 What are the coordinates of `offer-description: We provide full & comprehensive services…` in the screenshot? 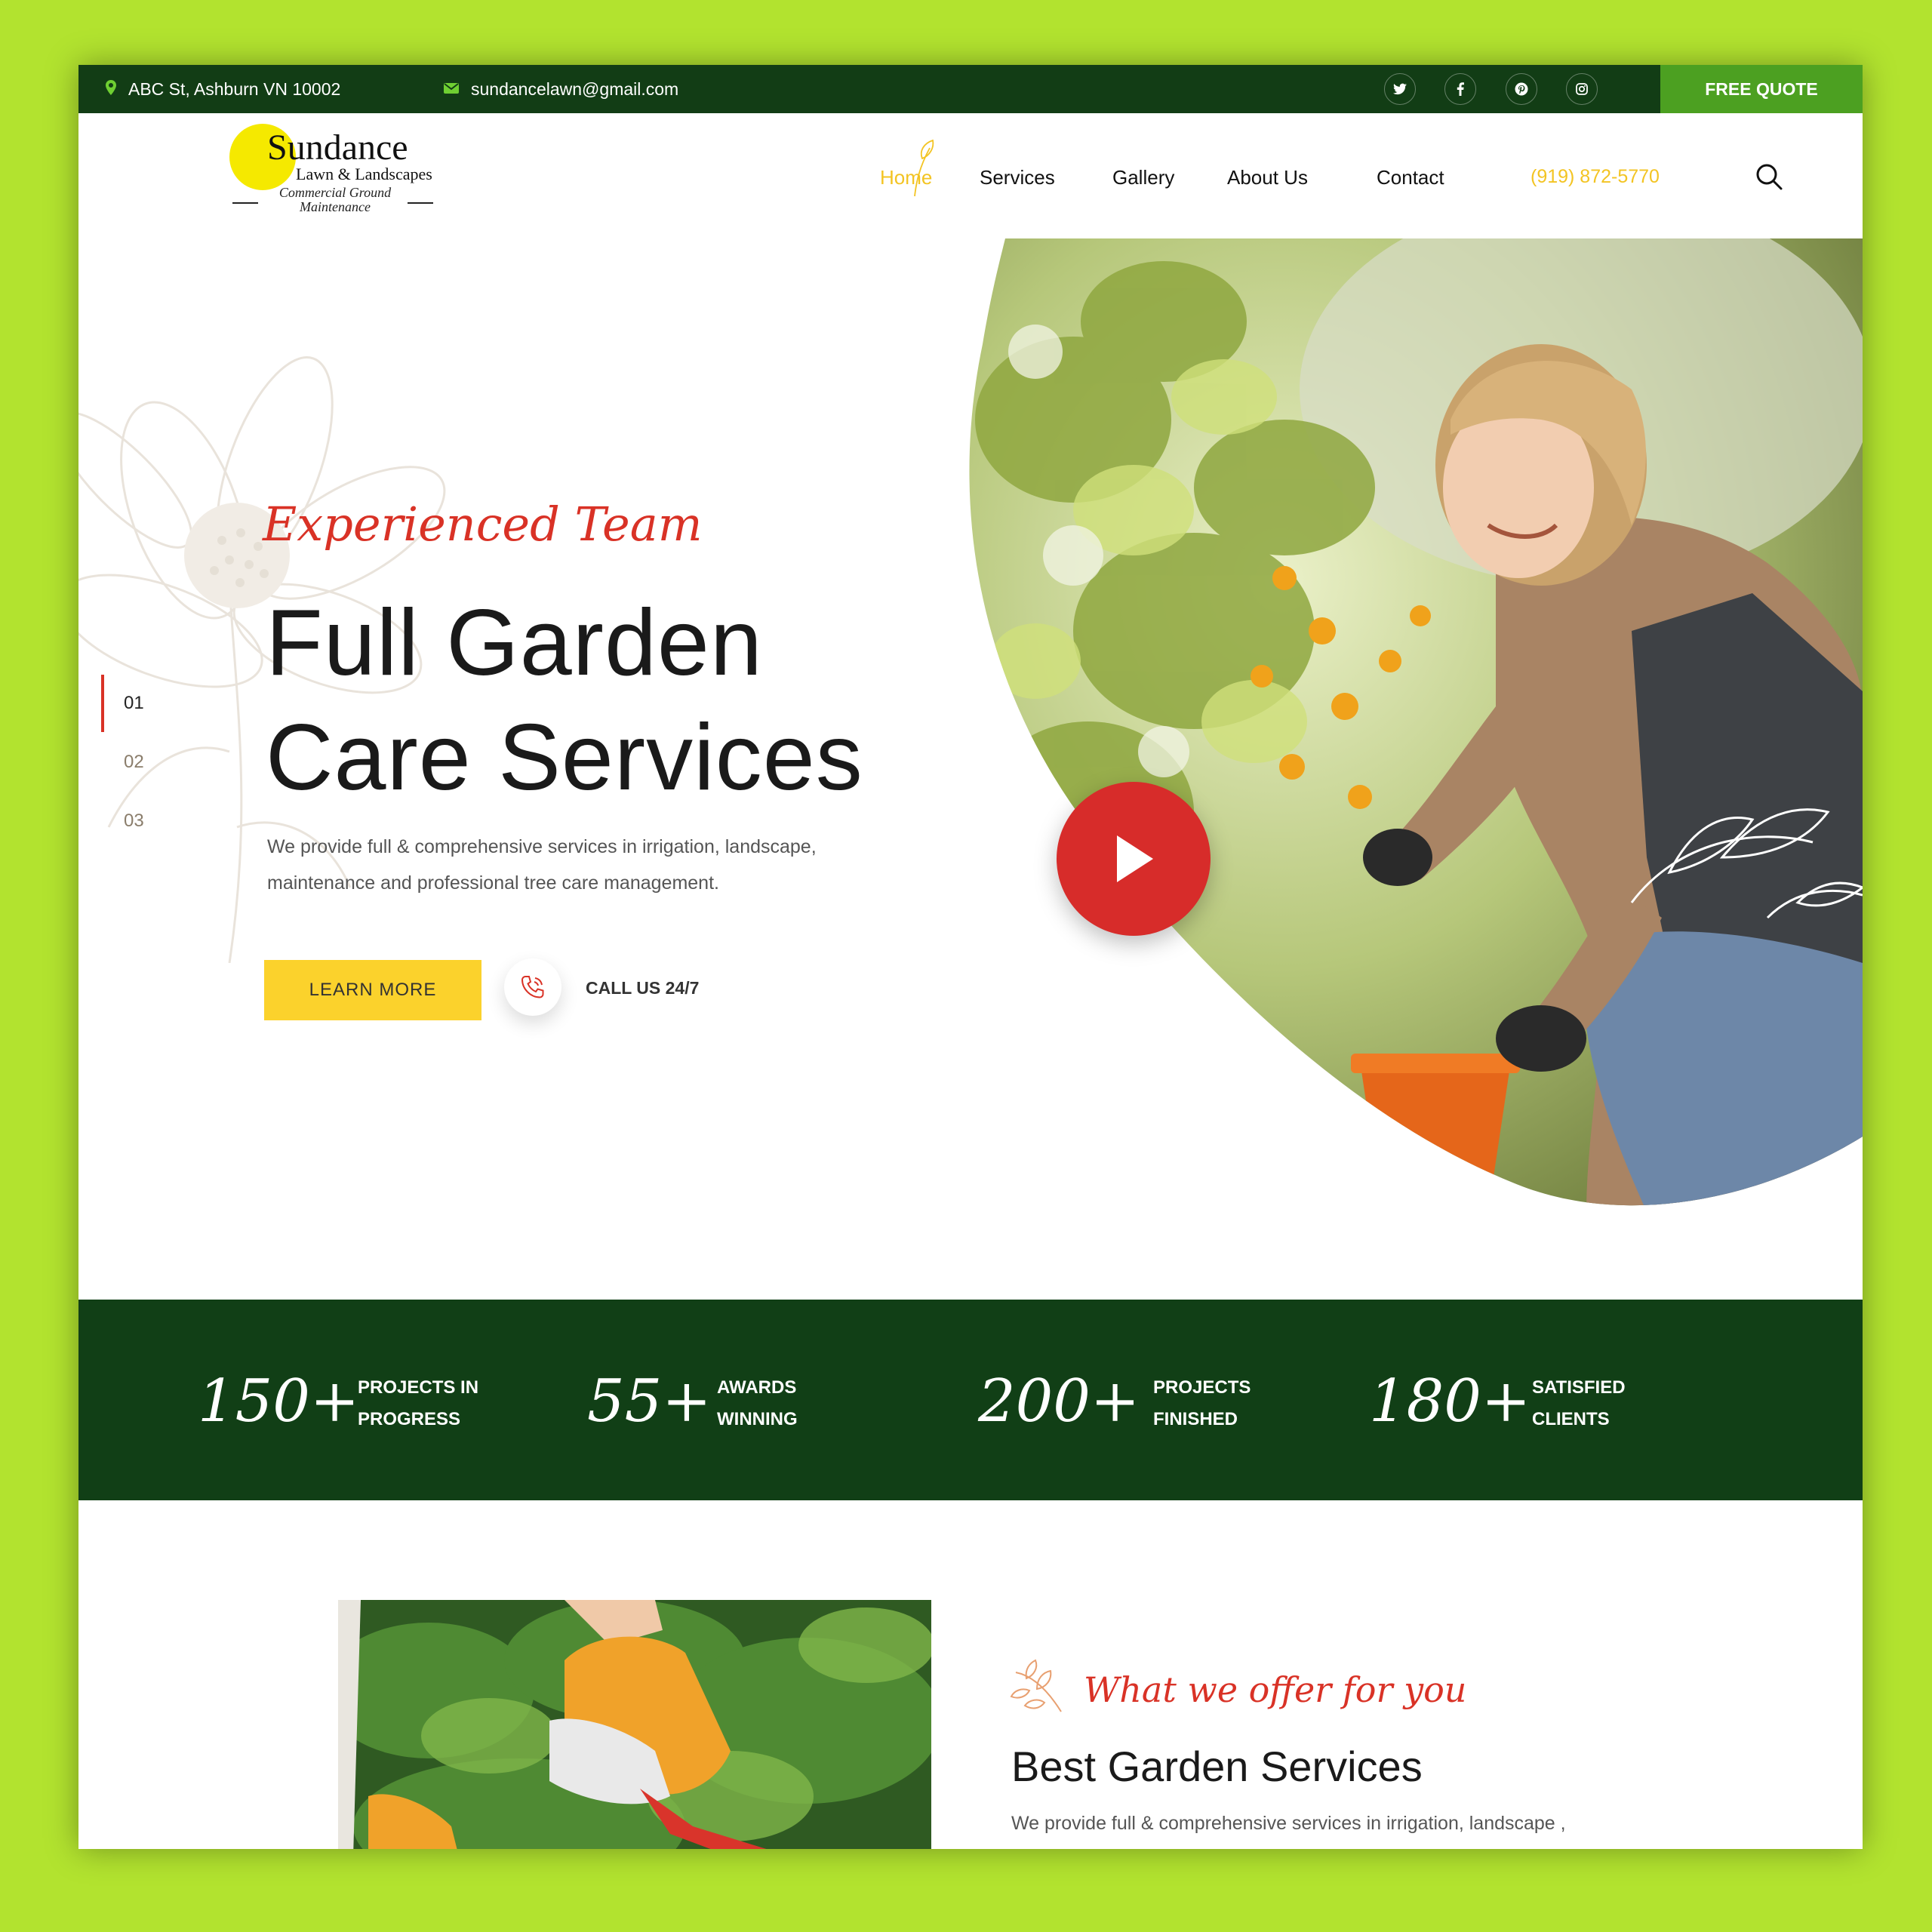 It's located at (1288, 1823).